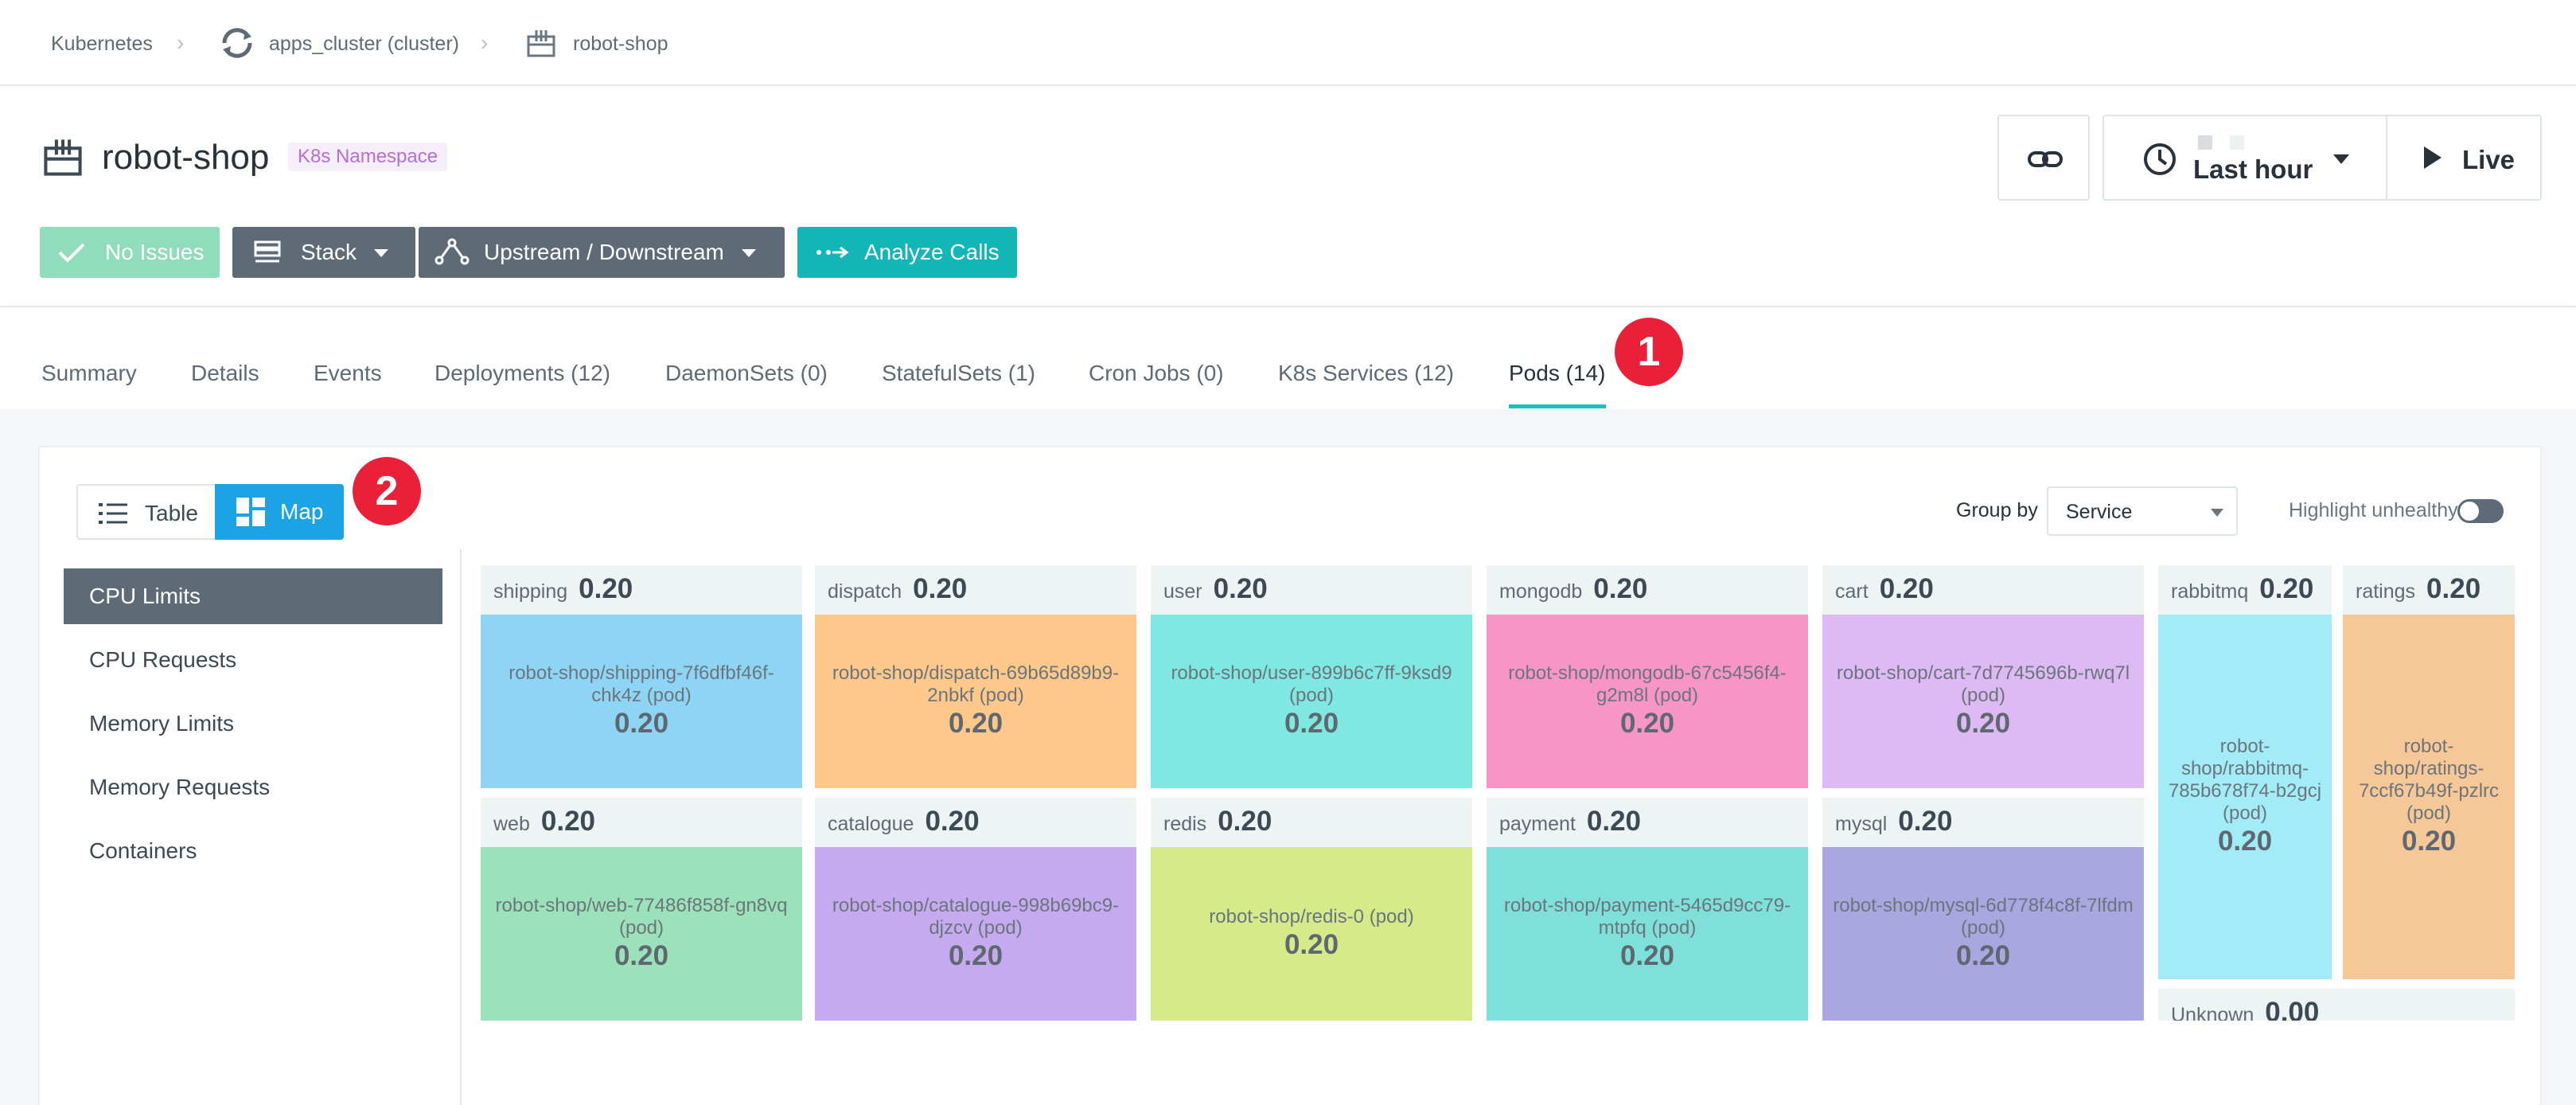 Image resolution: width=2576 pixels, height=1105 pixels. What do you see at coordinates (225, 373) in the screenshot?
I see `tab-details: Details` at bounding box center [225, 373].